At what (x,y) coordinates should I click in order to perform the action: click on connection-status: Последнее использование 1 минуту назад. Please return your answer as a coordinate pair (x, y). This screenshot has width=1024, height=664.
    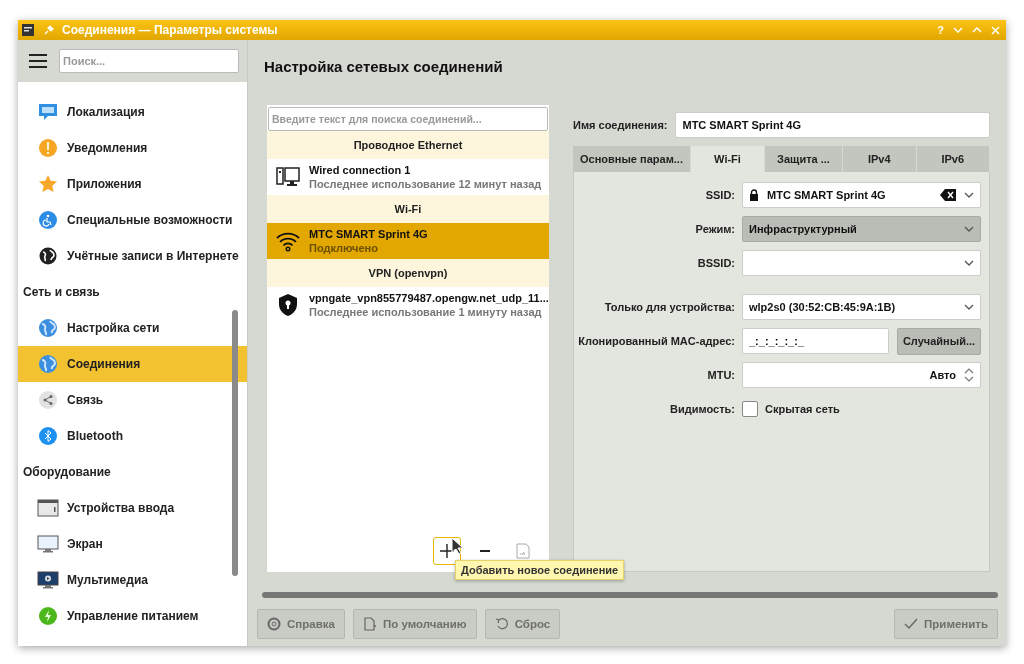
    Looking at the image, I should click on (426, 312).